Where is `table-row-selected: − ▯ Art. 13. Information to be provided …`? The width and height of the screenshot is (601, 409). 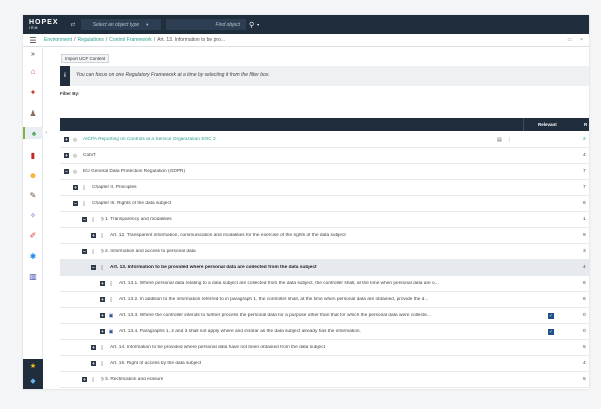
table-row-selected: − ▯ Art. 13. Information to be provided … is located at coordinates (324, 268).